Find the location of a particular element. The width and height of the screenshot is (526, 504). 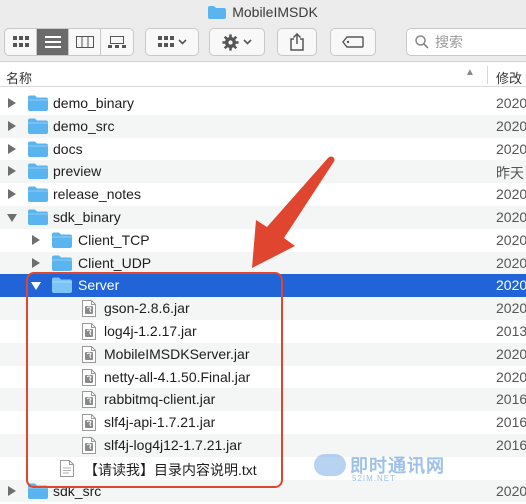

tag-button is located at coordinates (353, 42).